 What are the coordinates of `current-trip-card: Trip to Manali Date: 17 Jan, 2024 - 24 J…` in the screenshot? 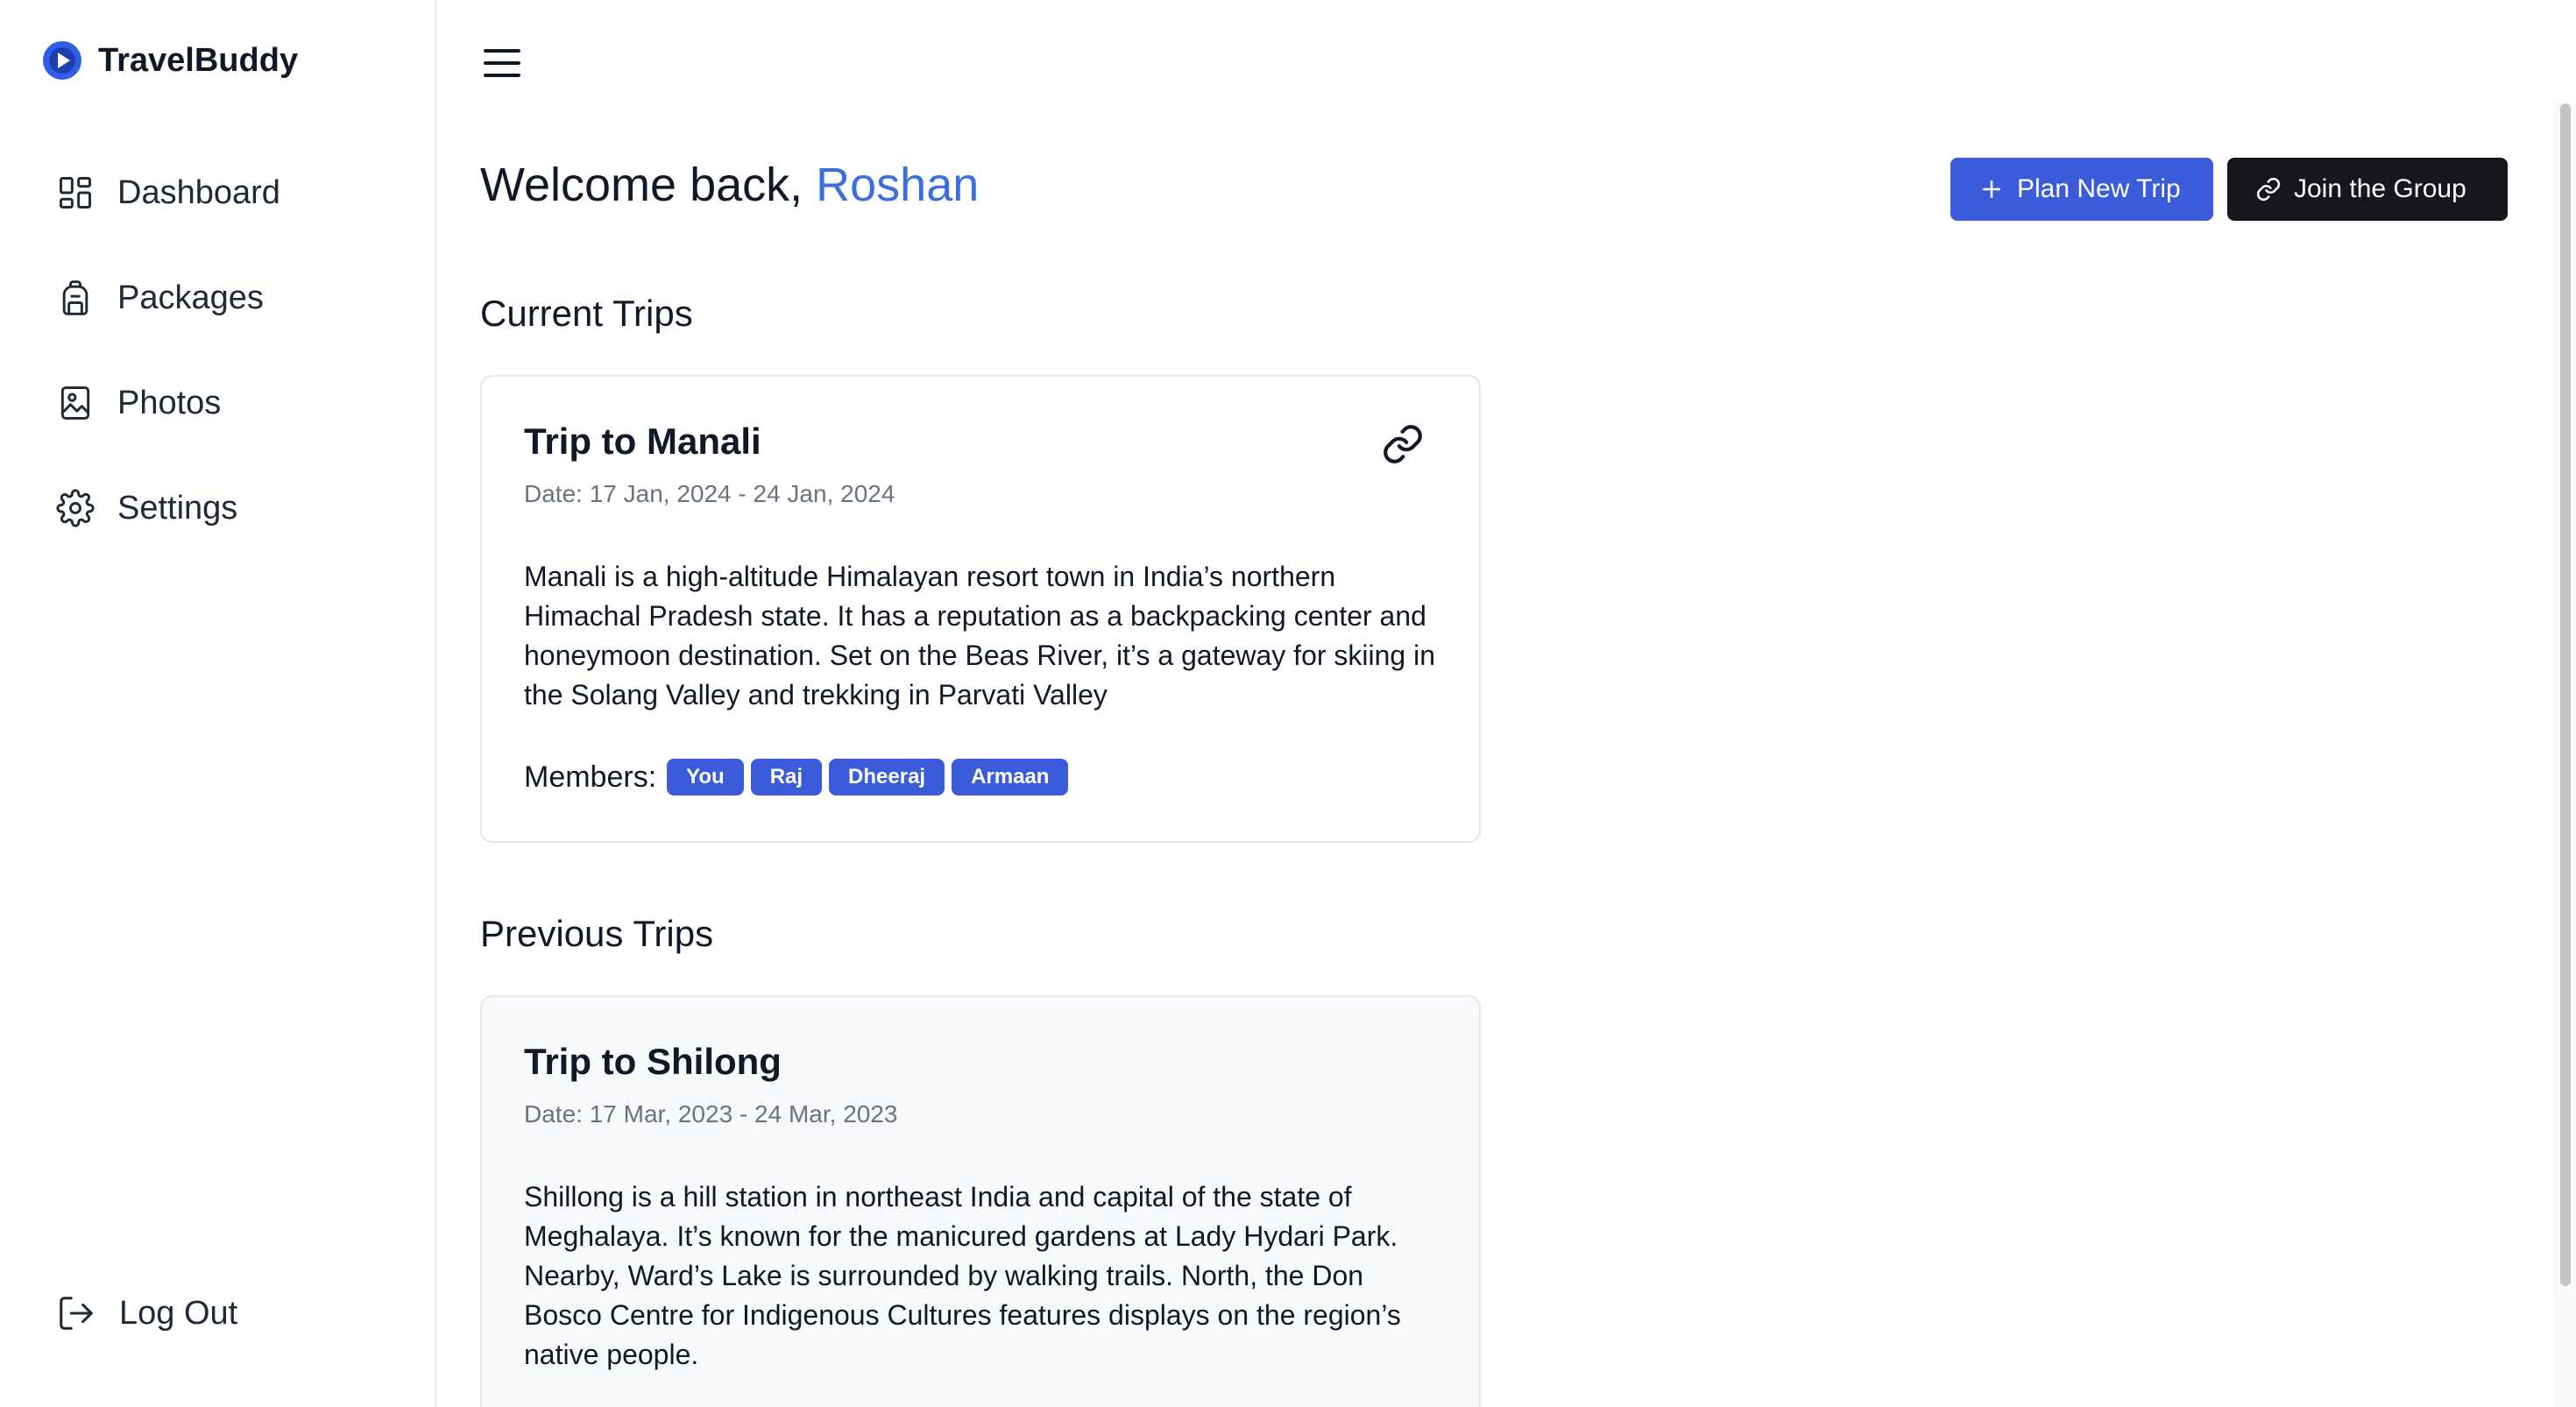 It's located at (980, 609).